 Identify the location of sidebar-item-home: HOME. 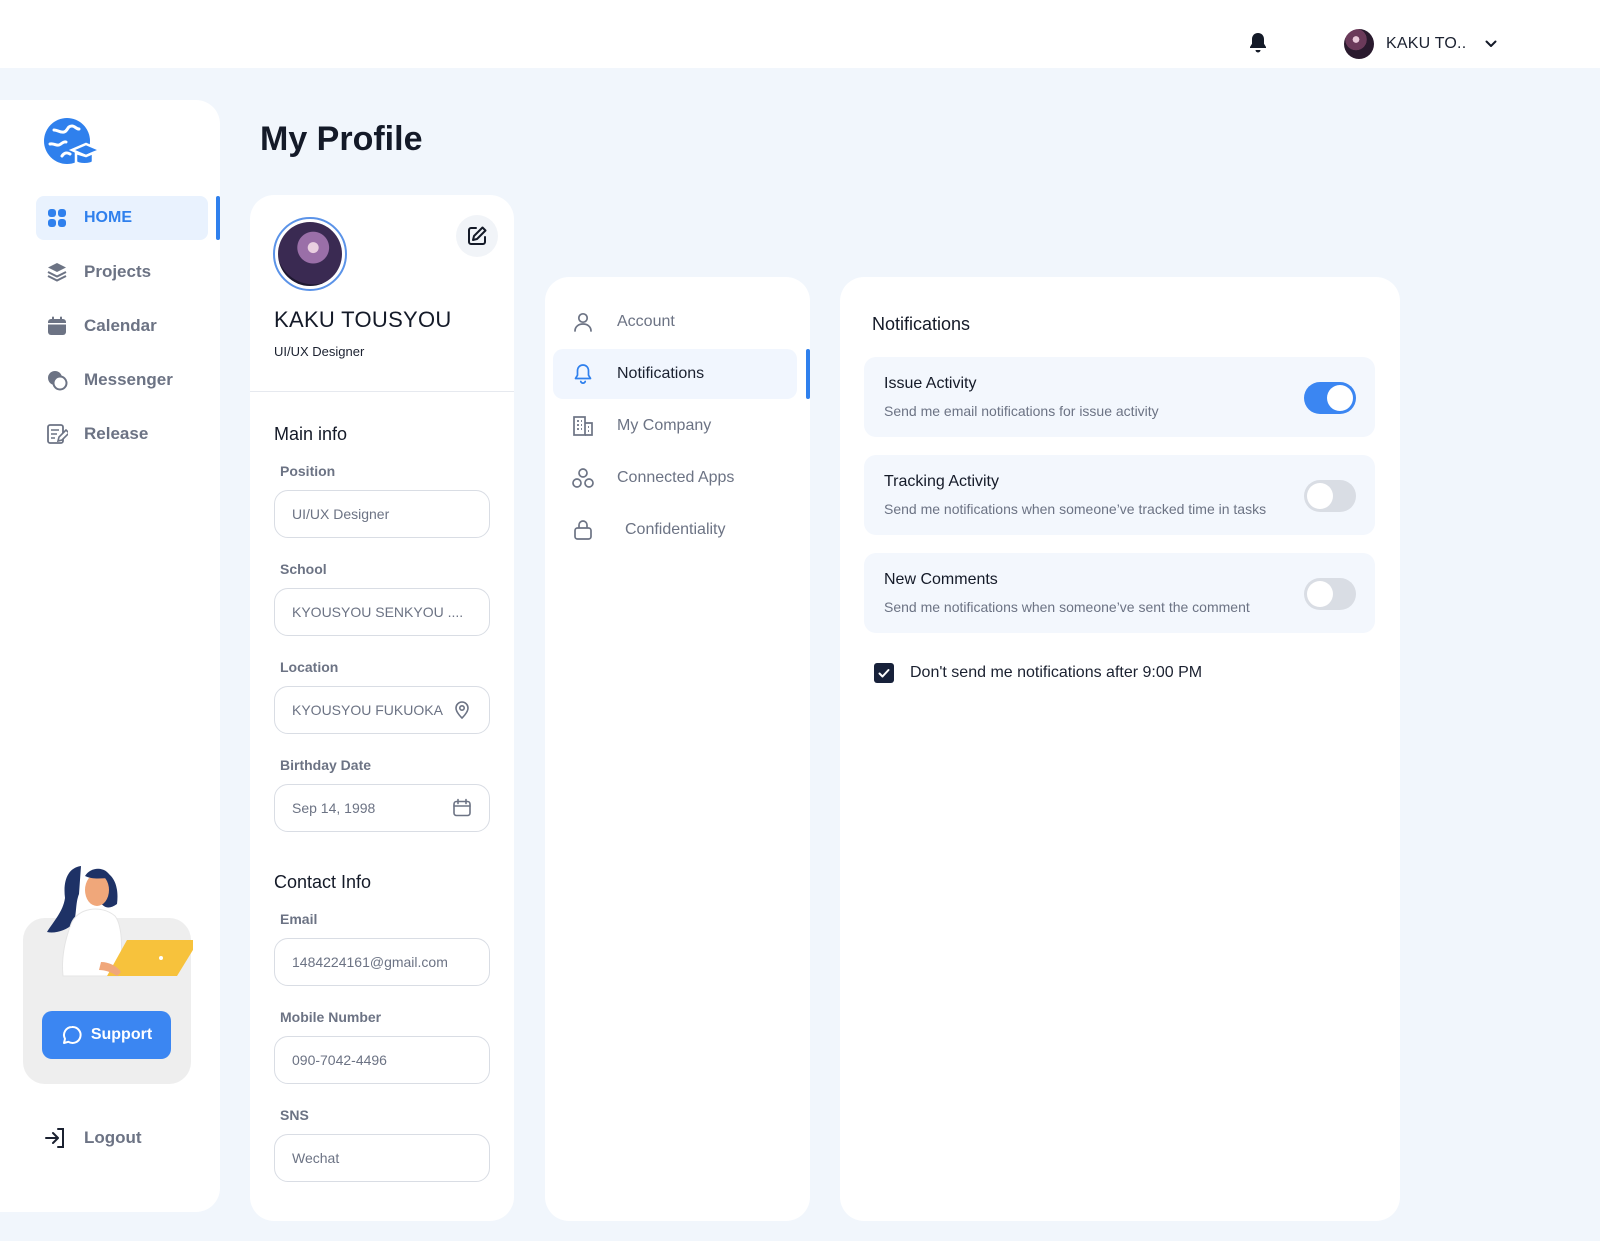
(128, 218).